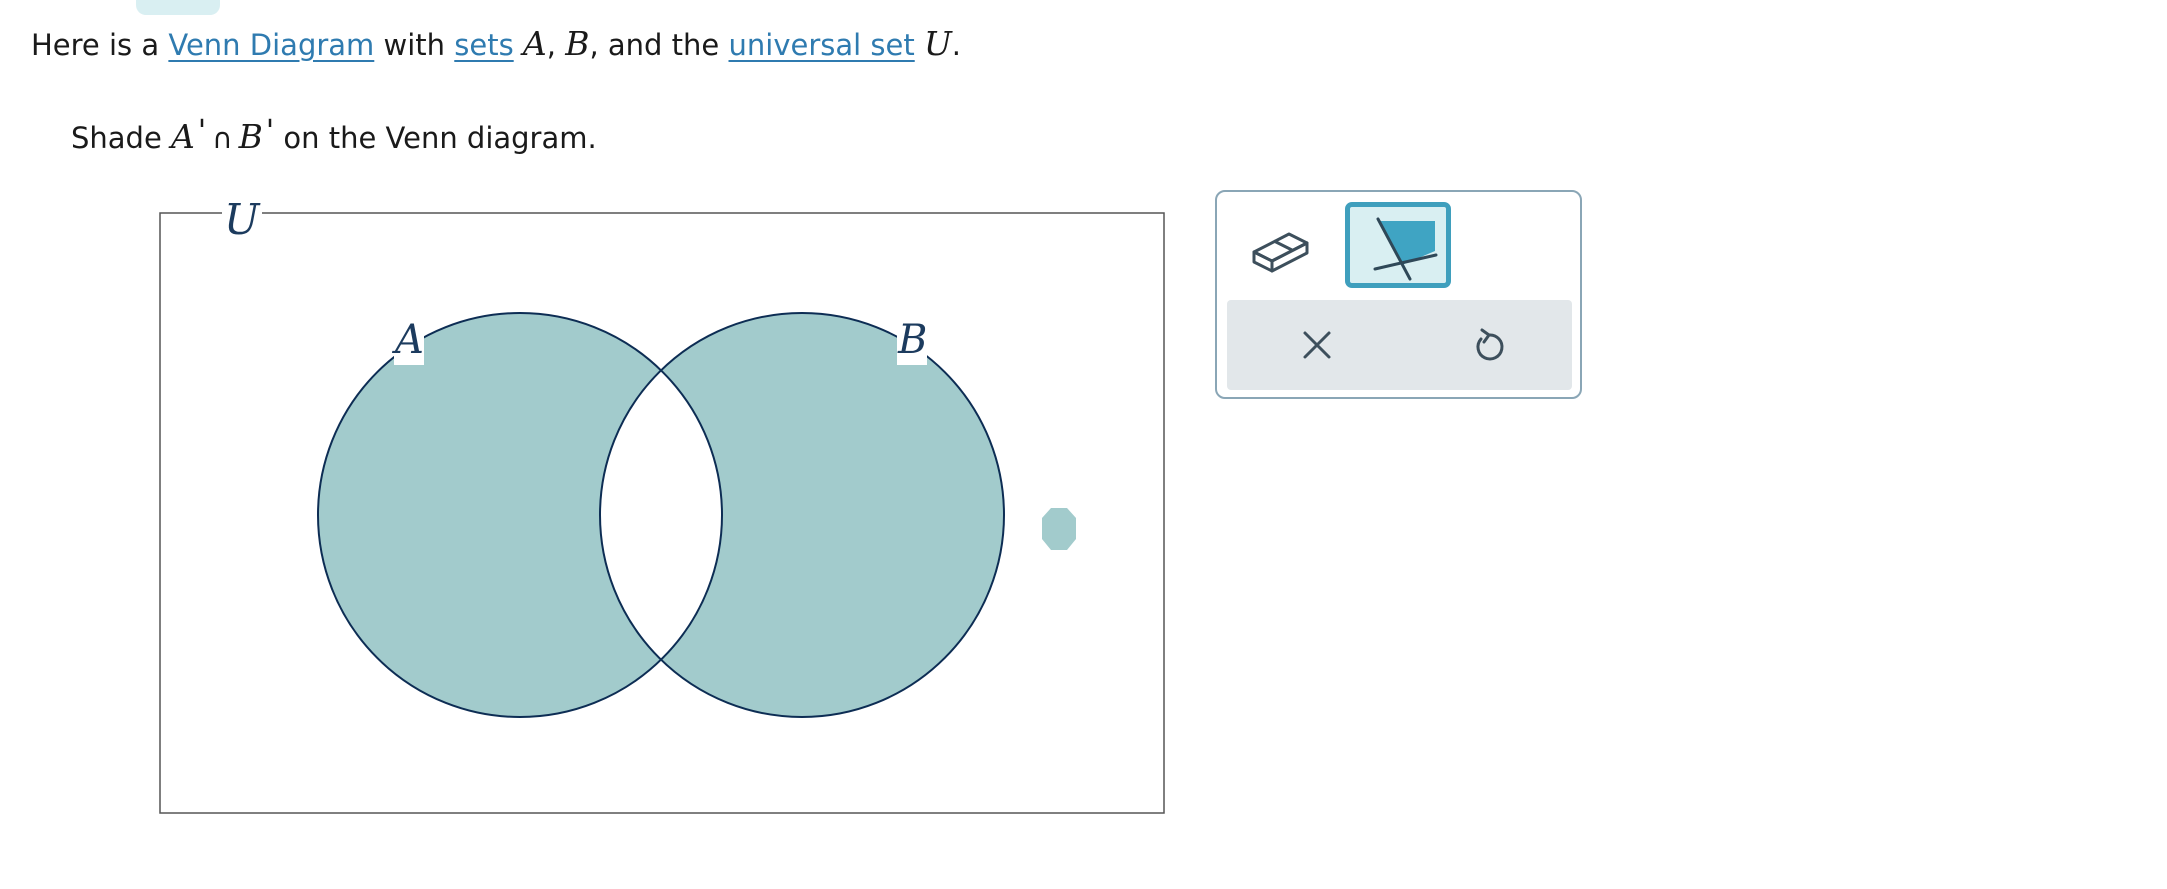  What do you see at coordinates (407, 340) in the screenshot?
I see `set-a-label: A` at bounding box center [407, 340].